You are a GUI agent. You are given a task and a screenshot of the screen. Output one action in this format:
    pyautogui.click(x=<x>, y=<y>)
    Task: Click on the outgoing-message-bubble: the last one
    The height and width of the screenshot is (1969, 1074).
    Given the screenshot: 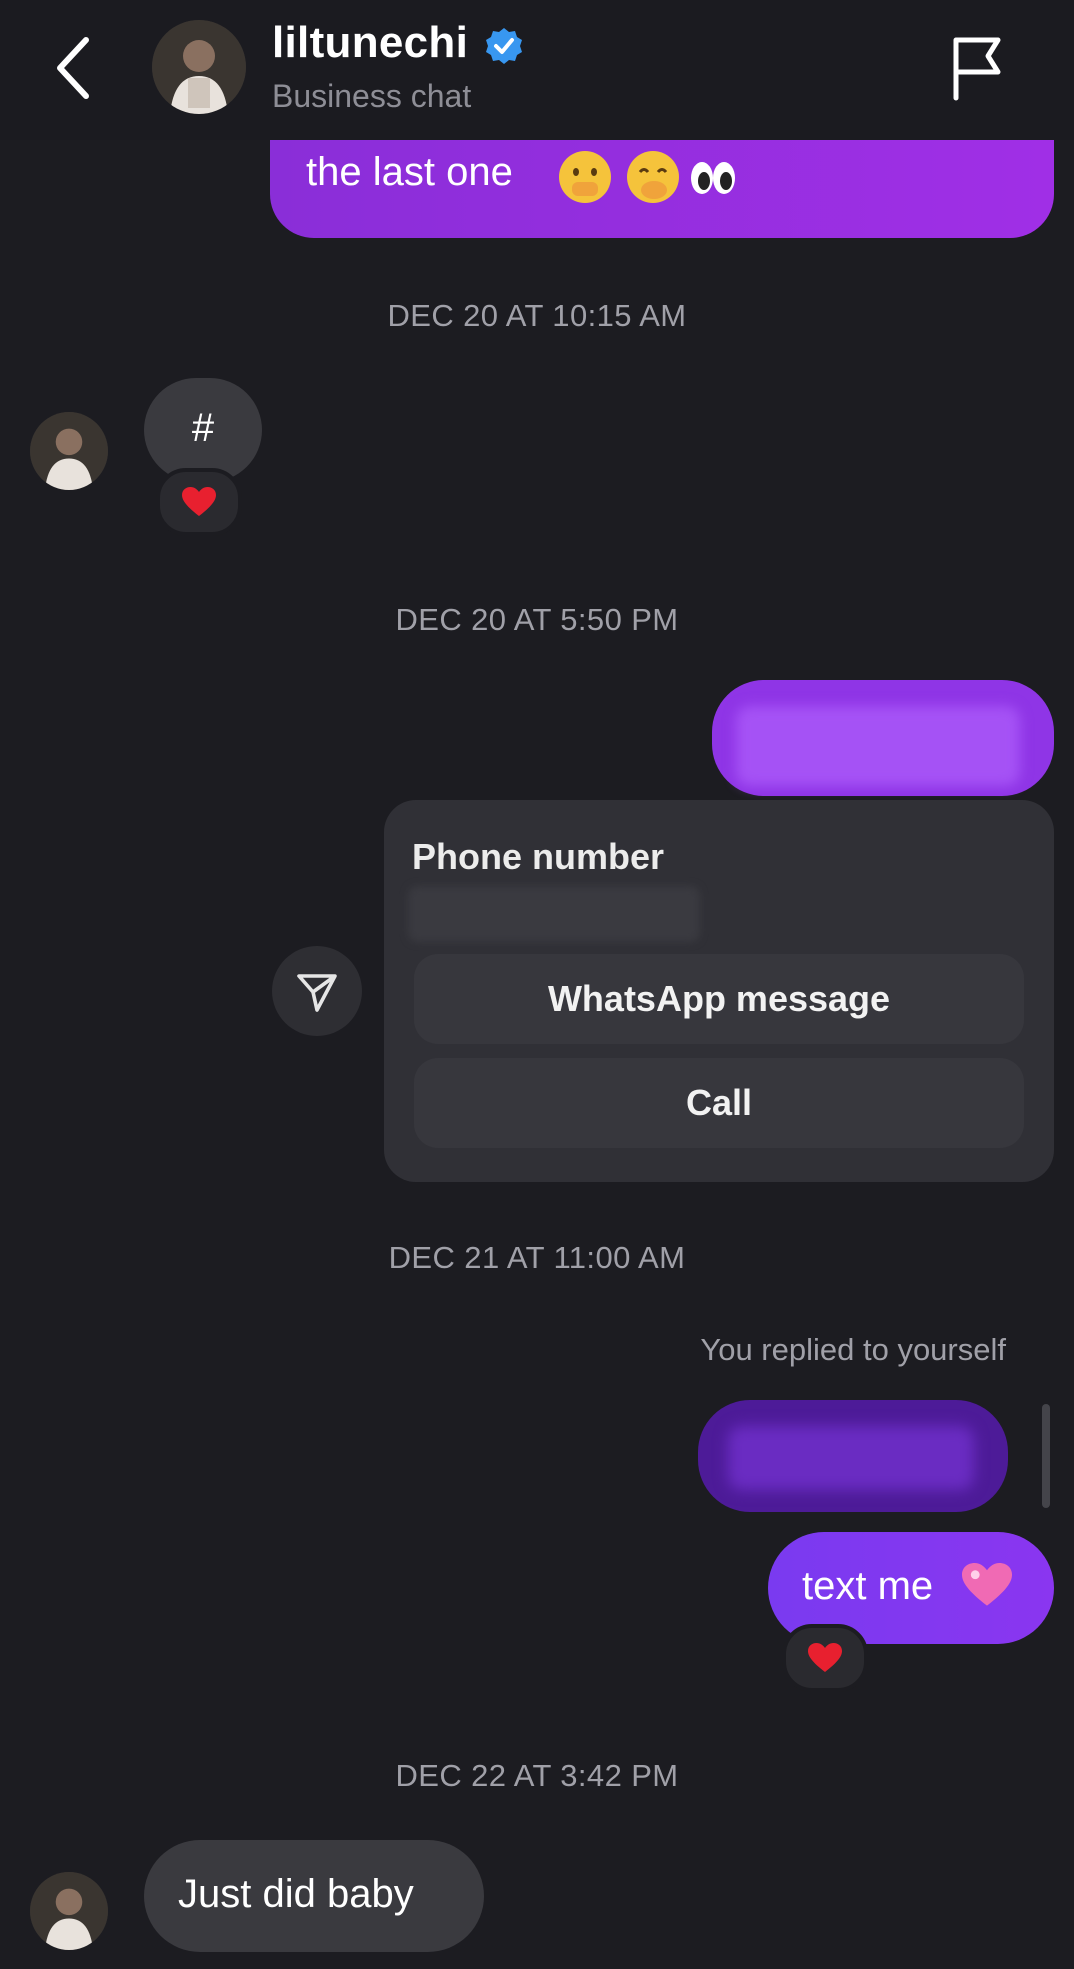 What is the action you would take?
    pyautogui.click(x=662, y=183)
    